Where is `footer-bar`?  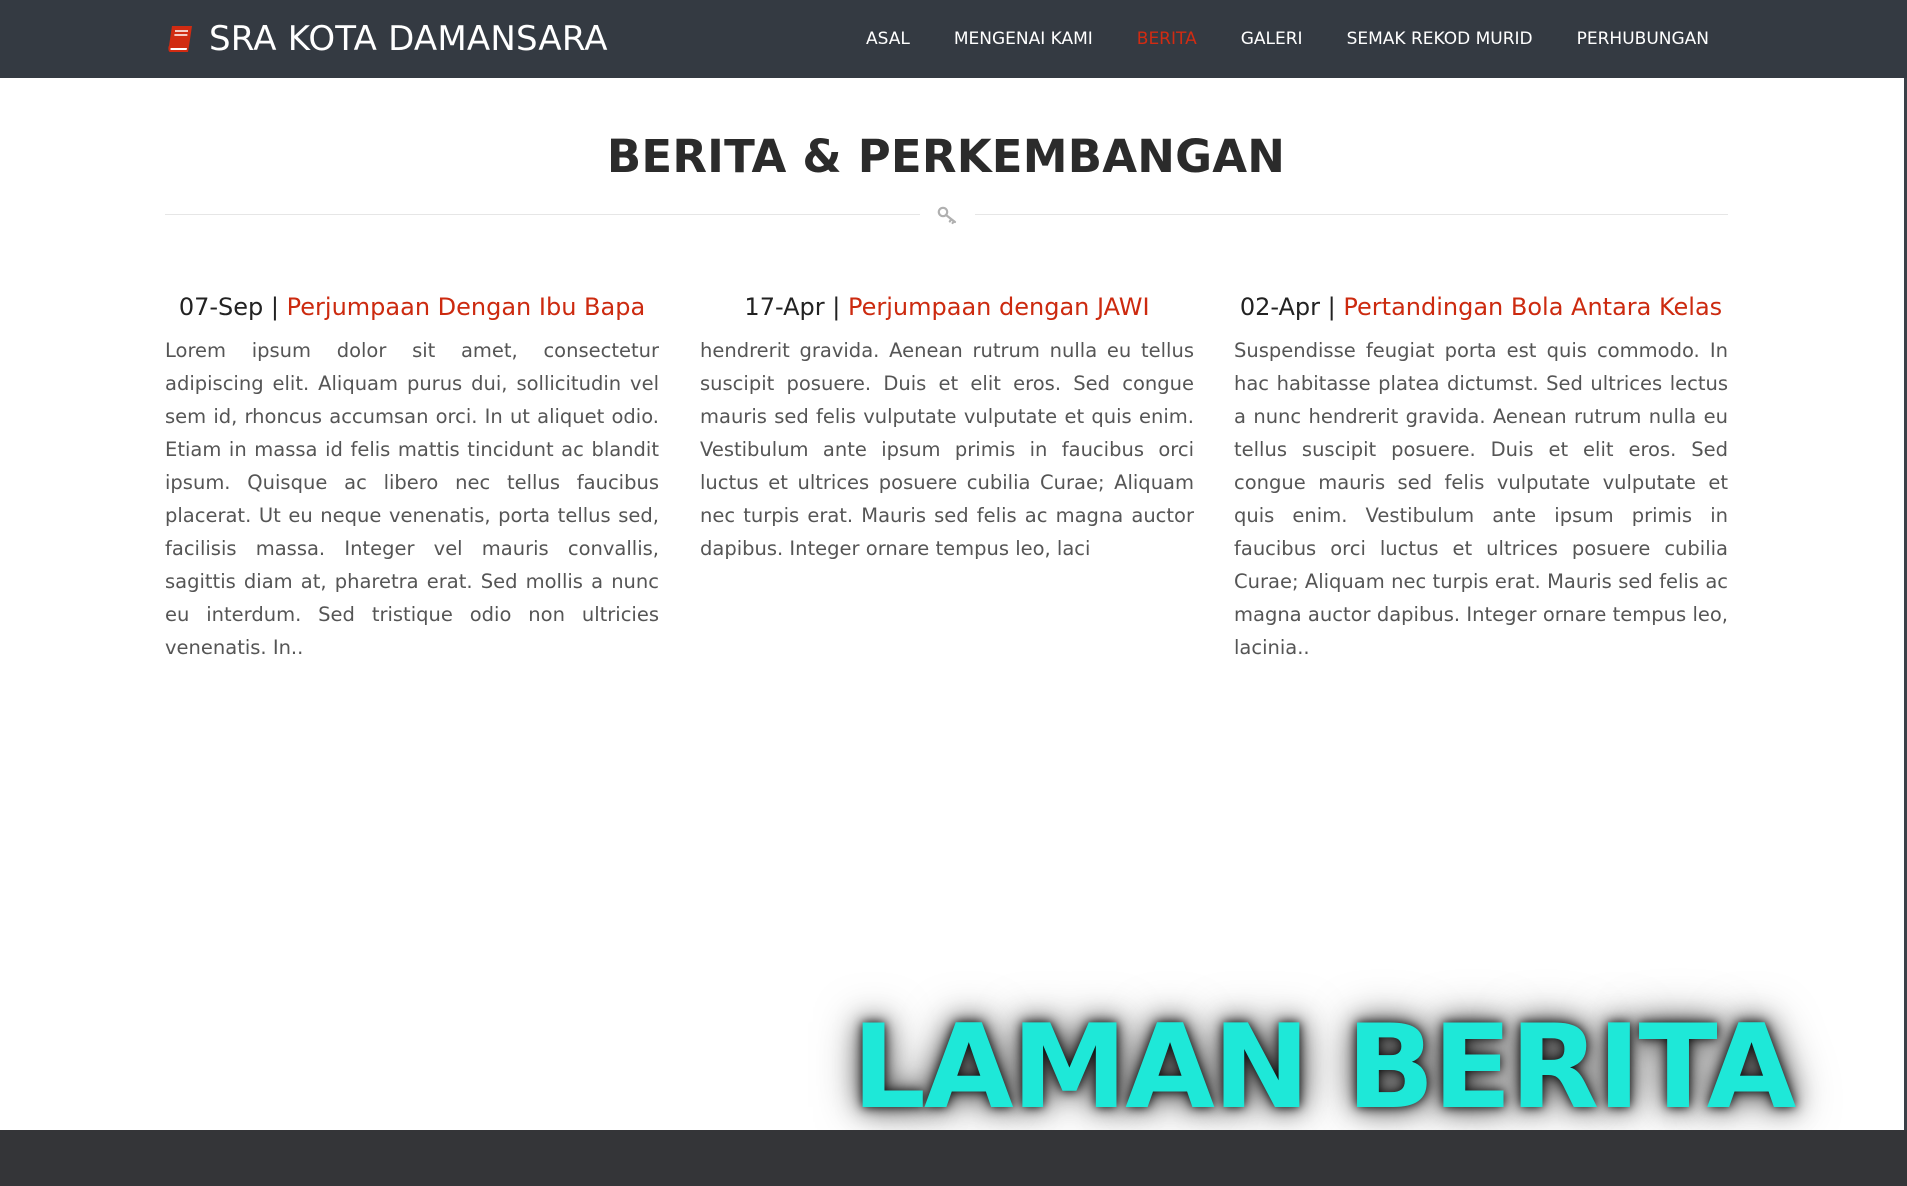
footer-bar is located at coordinates (953, 1158).